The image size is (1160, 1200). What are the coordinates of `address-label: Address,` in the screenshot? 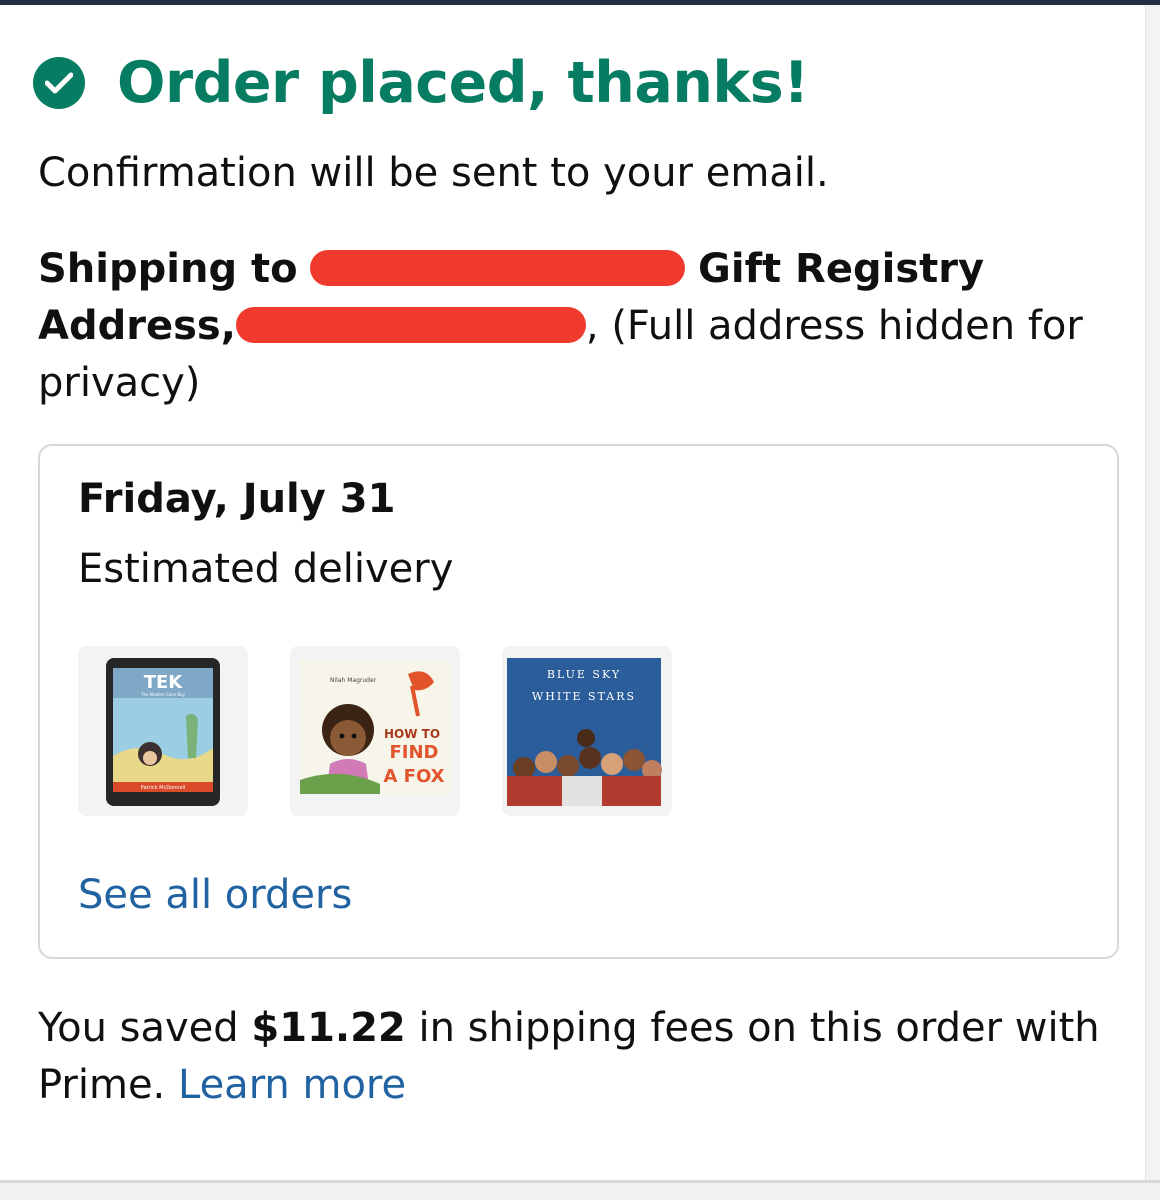 It's located at (137, 326).